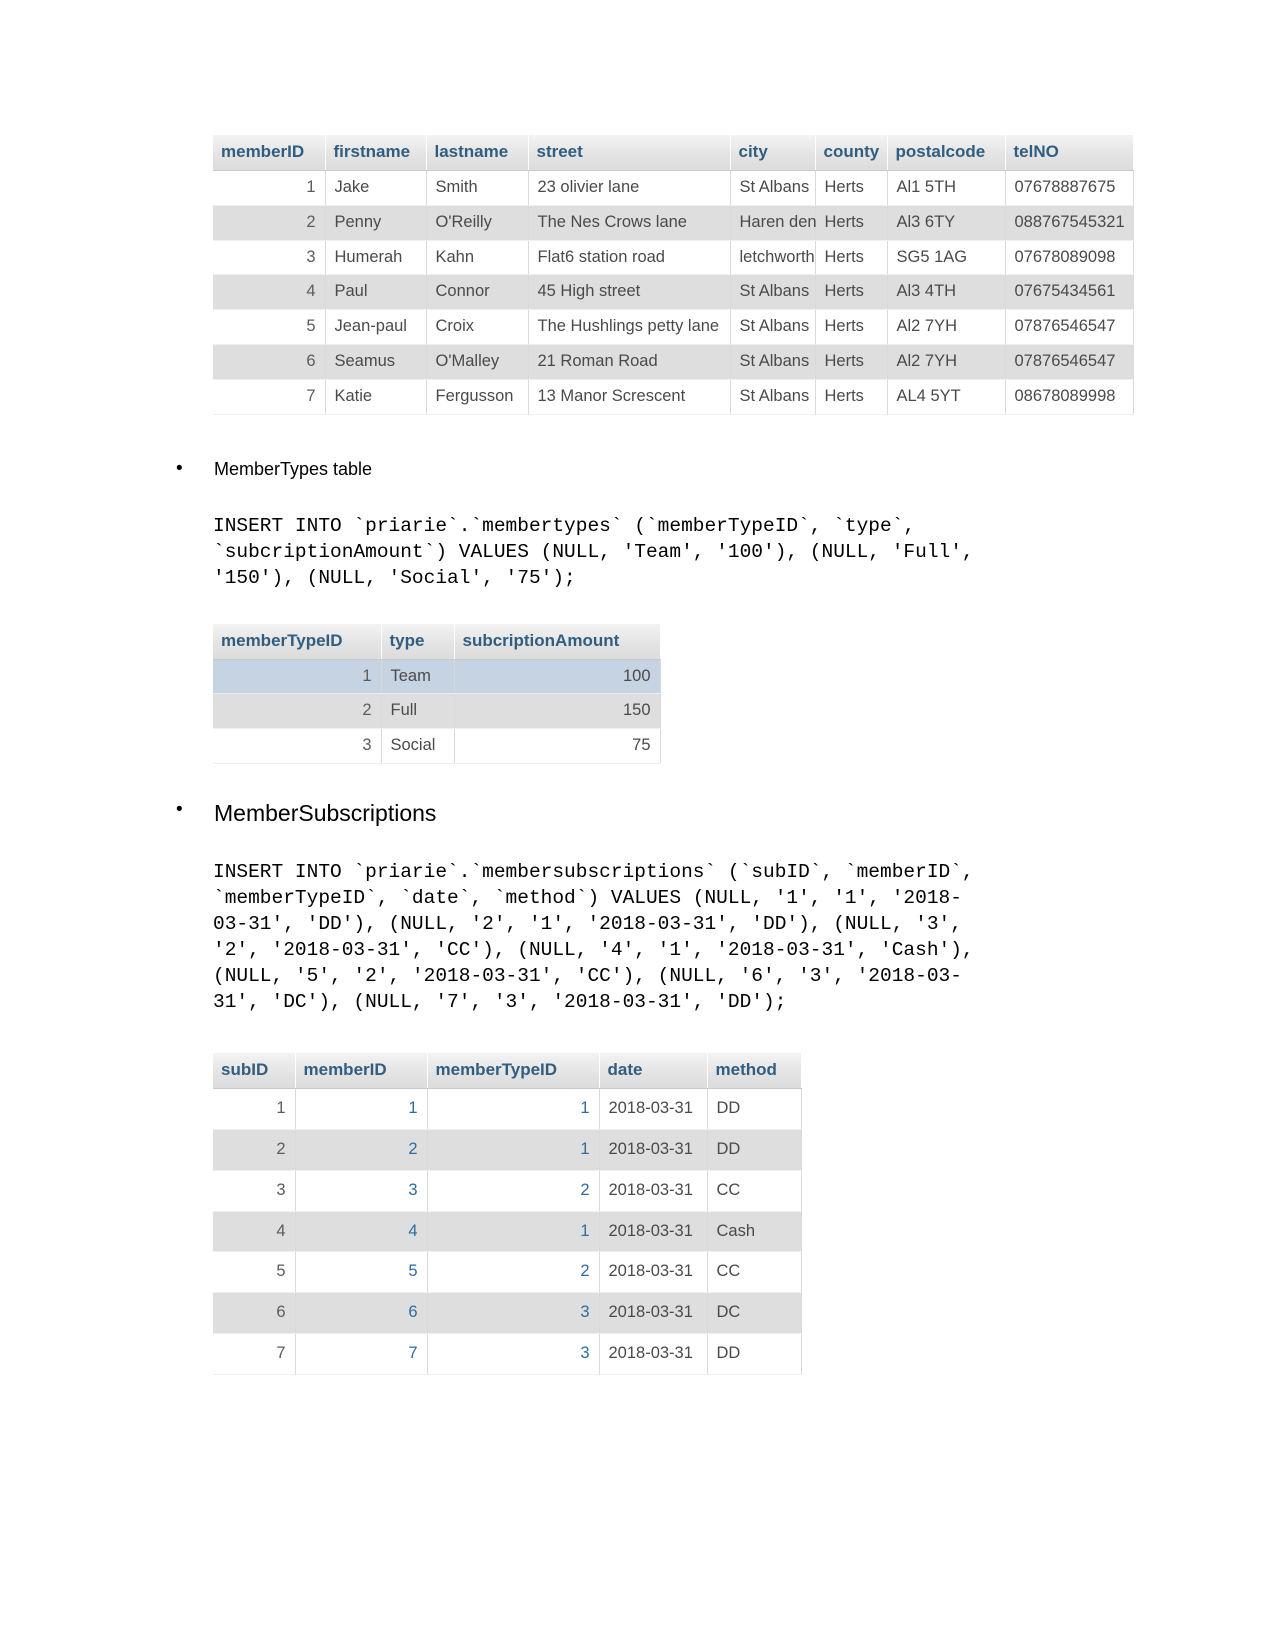  I want to click on cell-subid: 6, so click(254, 1313).